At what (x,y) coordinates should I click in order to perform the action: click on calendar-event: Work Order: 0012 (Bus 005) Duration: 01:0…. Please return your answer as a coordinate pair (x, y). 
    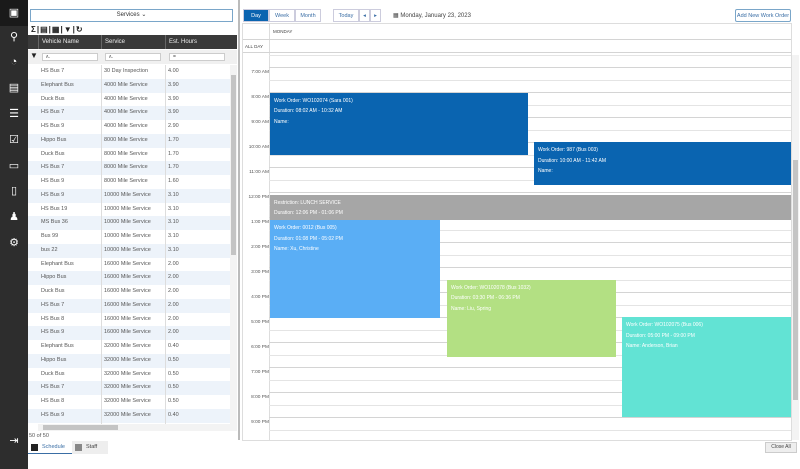
    Looking at the image, I should click on (355, 269).